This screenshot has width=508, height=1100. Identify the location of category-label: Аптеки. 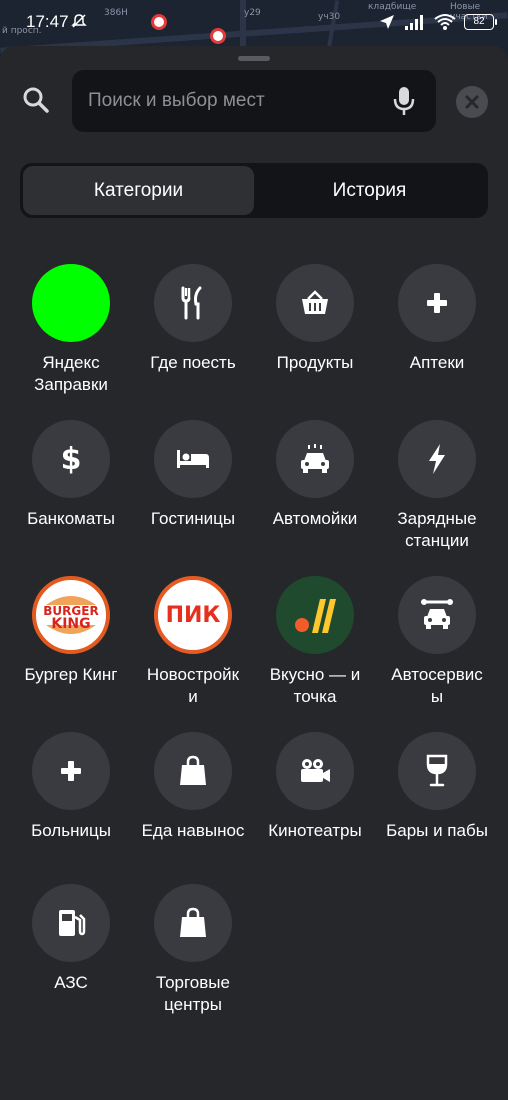
(437, 362).